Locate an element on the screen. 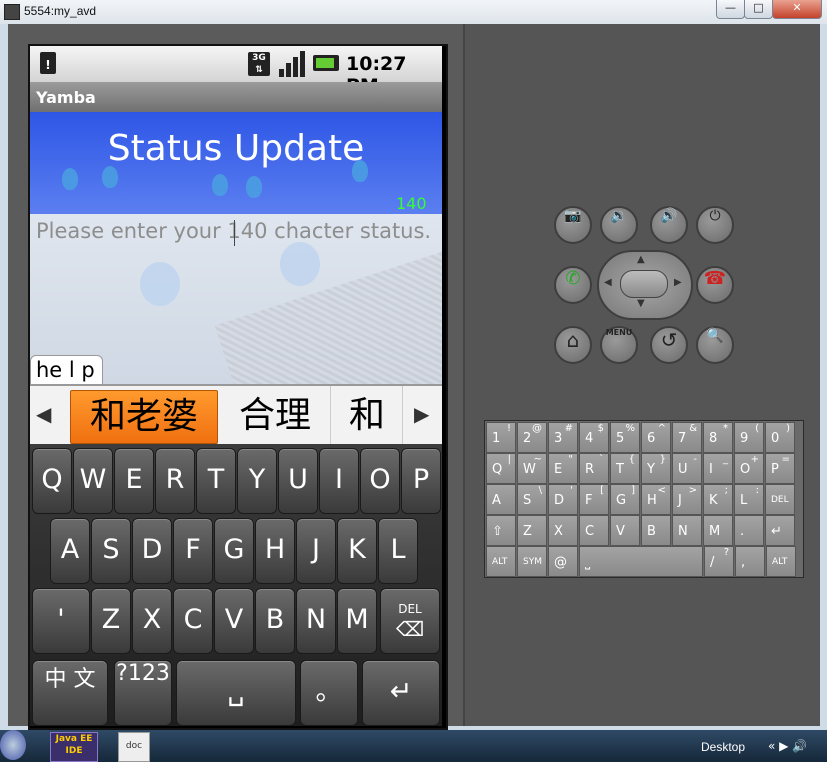  dpad-down-icon: ▼ is located at coordinates (641, 303).